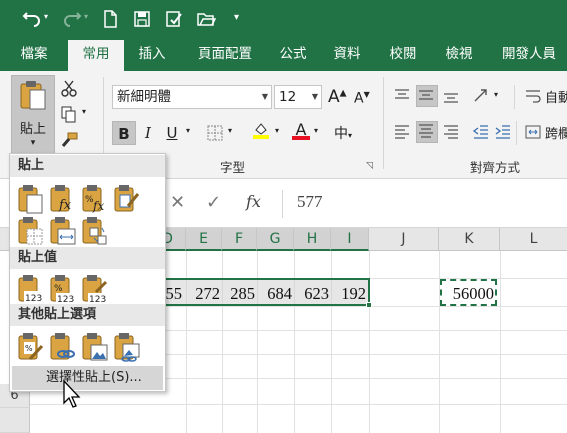 Image resolution: width=567 pixels, height=433 pixels. Describe the element at coordinates (230, 130) in the screenshot. I see `borders-dropdown-icon: ▾` at that location.